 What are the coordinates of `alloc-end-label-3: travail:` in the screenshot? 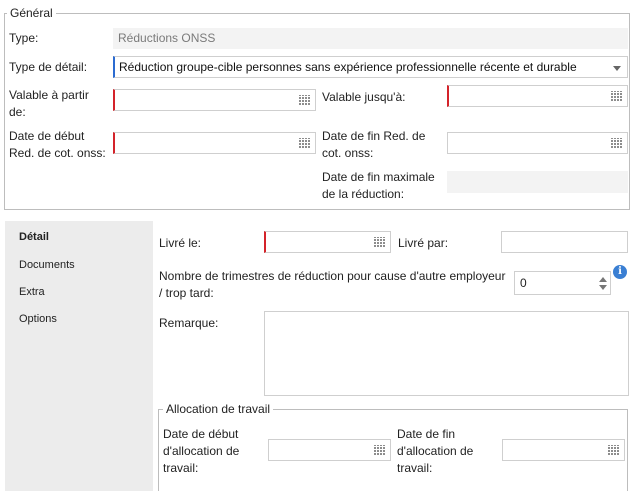 It's located at (415, 468).